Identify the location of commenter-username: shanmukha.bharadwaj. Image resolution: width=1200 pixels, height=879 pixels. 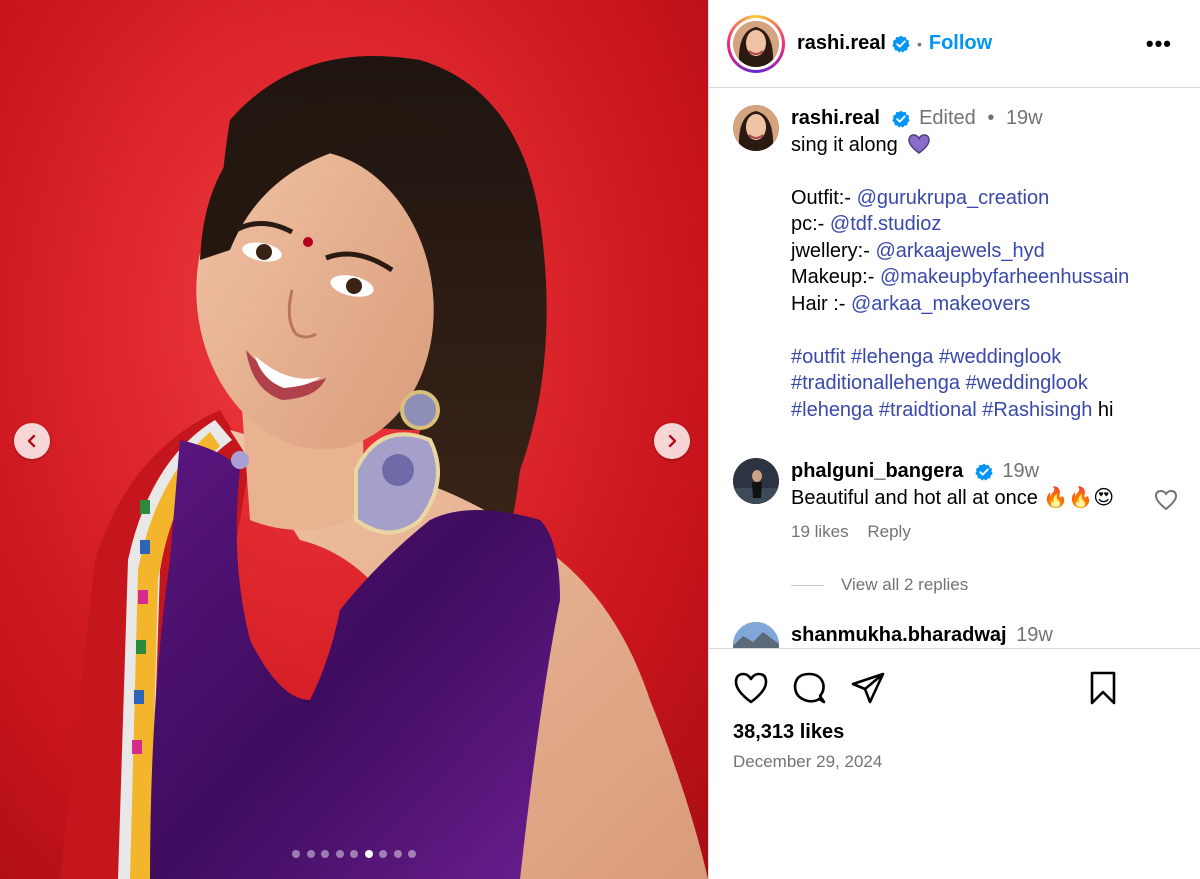
(899, 635).